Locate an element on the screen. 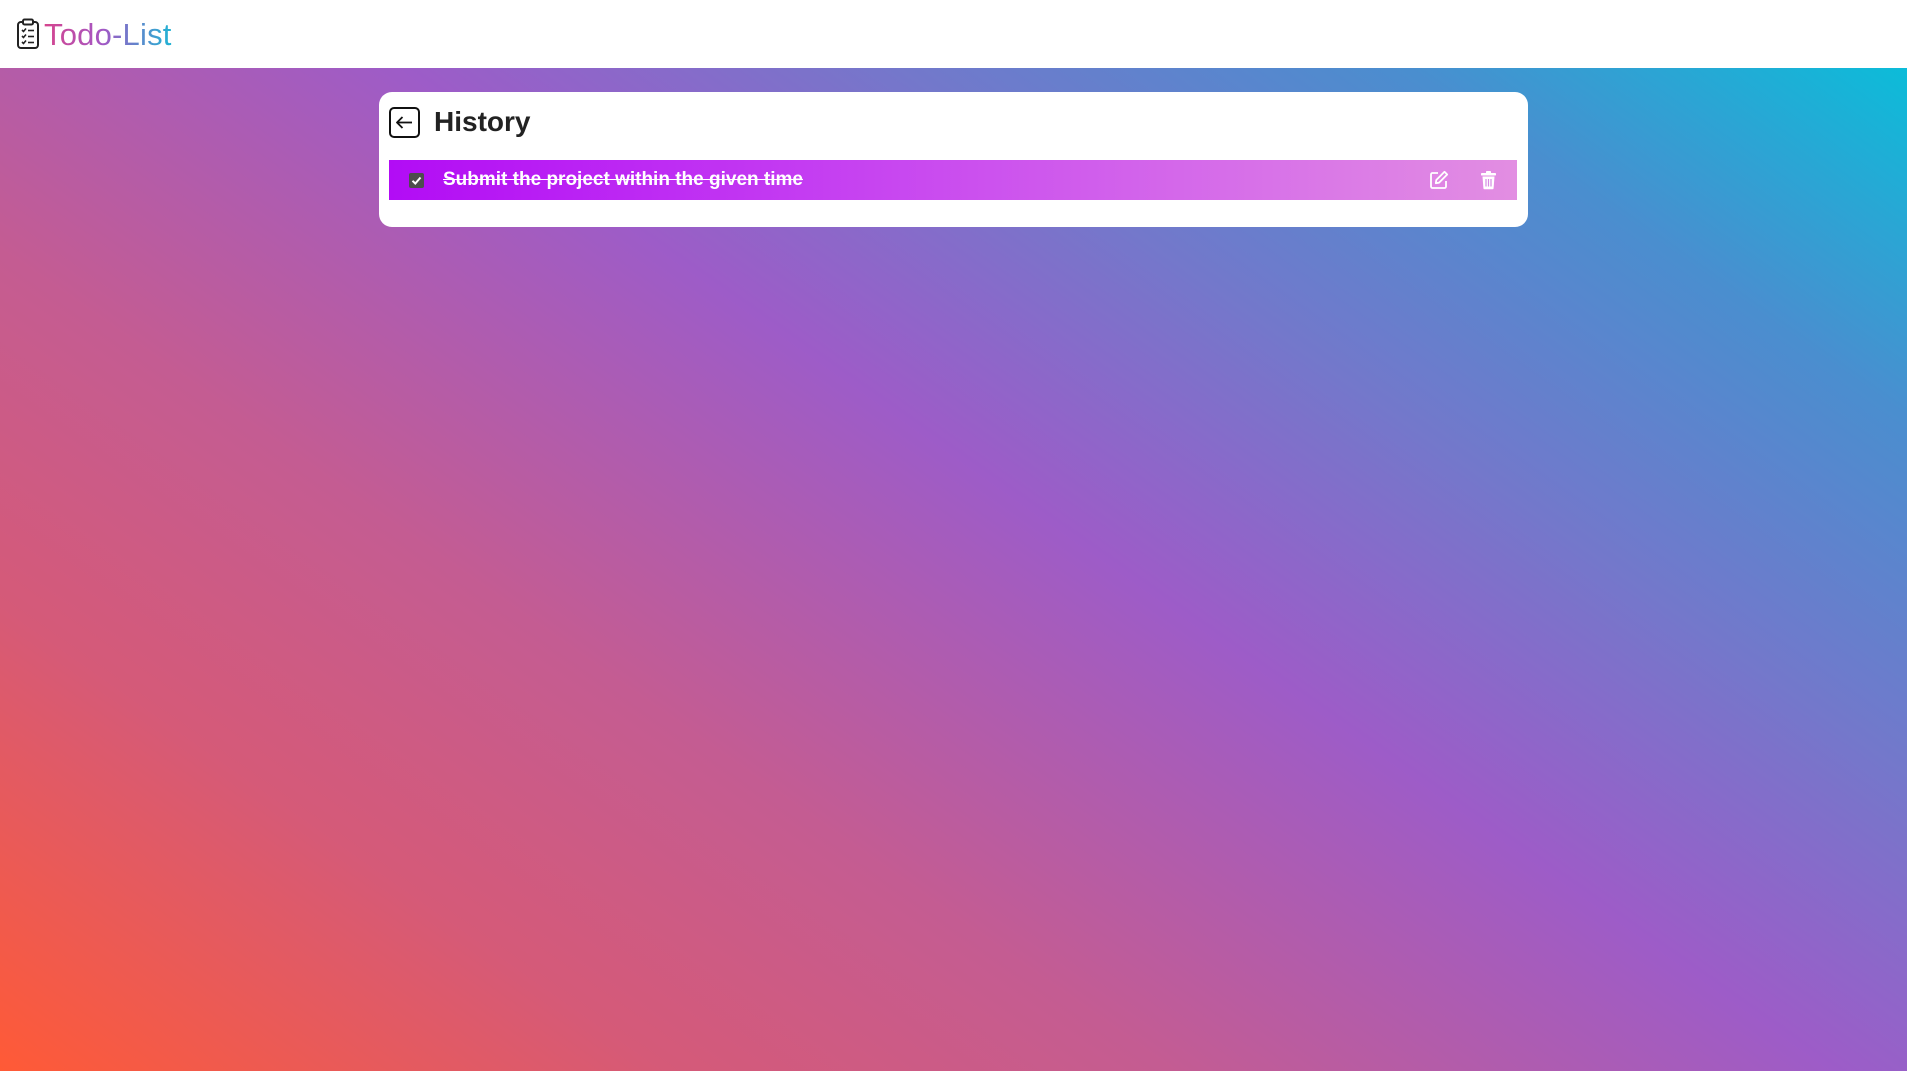 The height and width of the screenshot is (1071, 1907). arrow-left-icon is located at coordinates (404, 122).